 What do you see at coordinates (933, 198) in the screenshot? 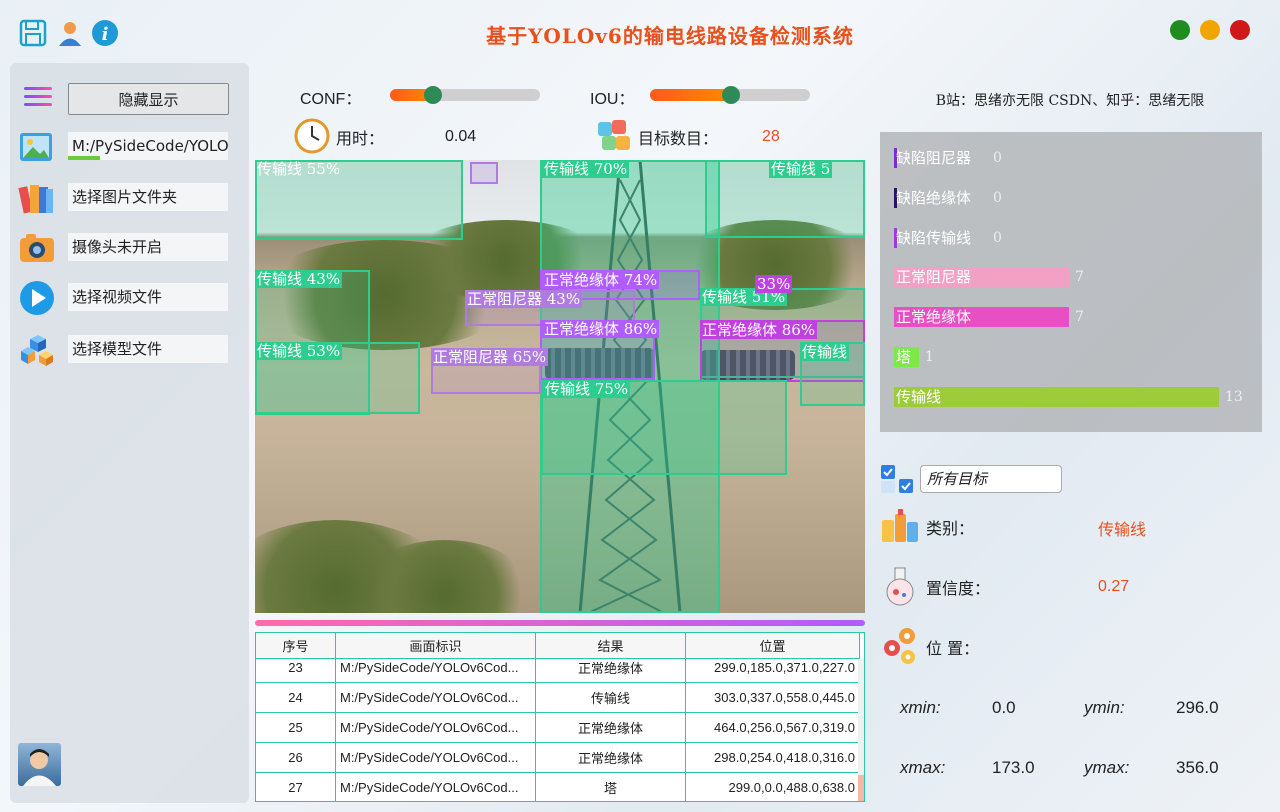
I see `stat-bar: 缺陷绝缘体` at bounding box center [933, 198].